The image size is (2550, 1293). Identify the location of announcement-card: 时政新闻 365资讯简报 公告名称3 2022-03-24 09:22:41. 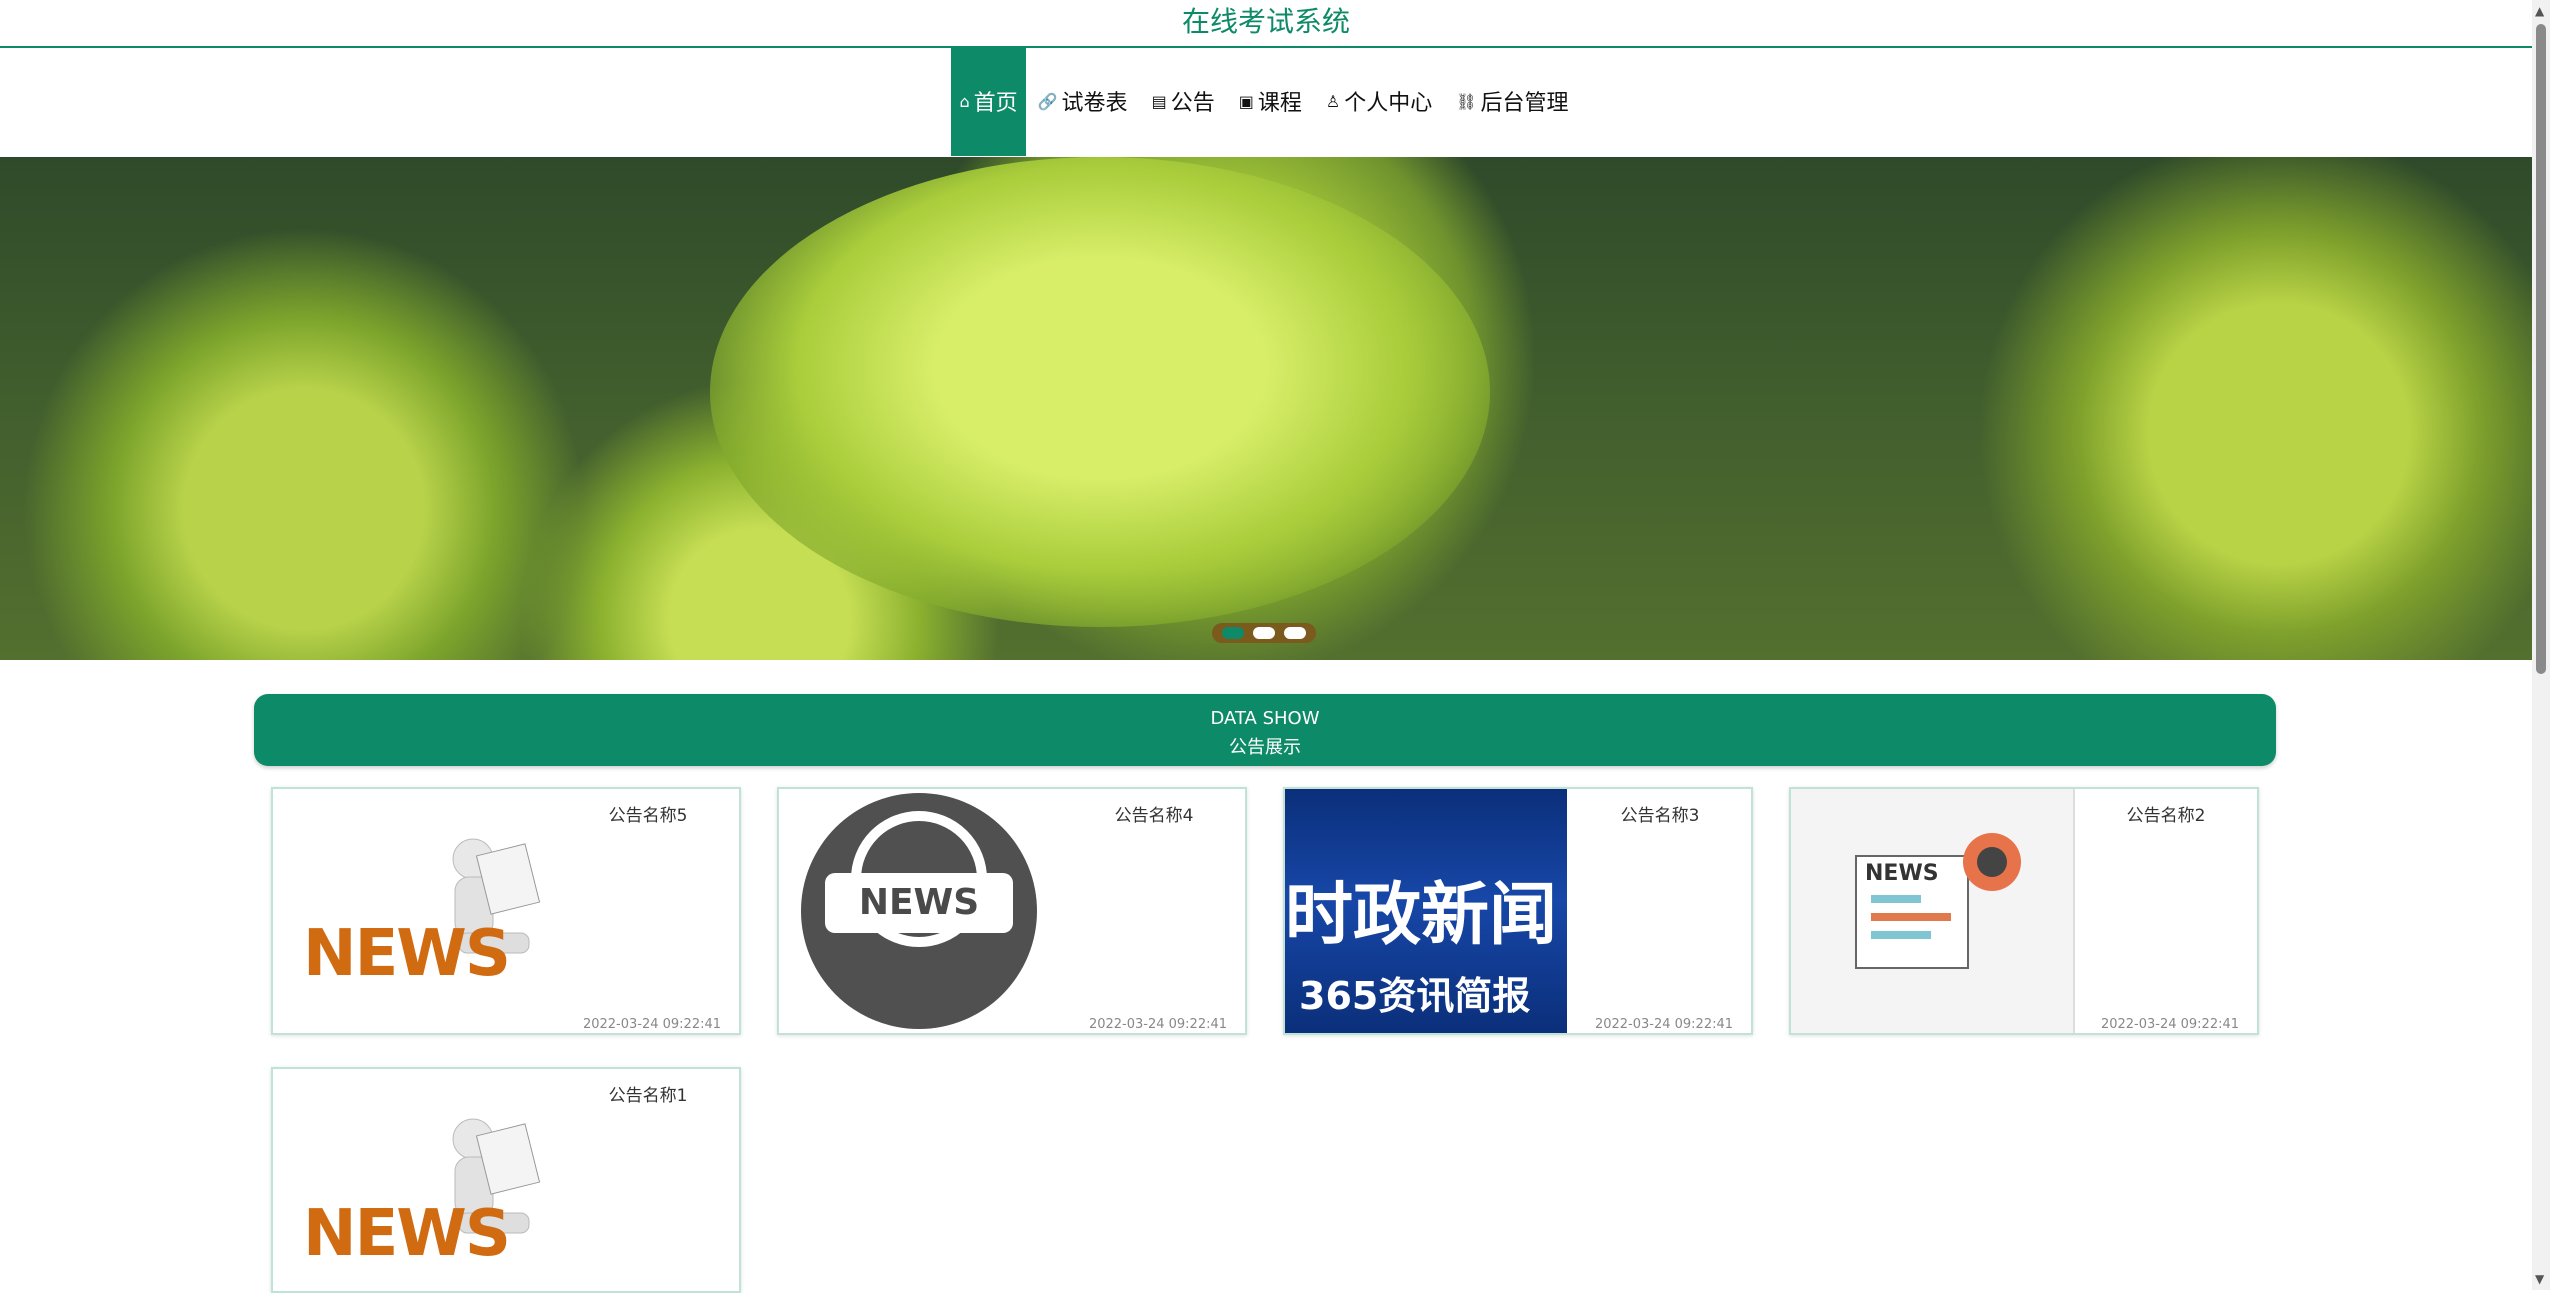
(1518, 911).